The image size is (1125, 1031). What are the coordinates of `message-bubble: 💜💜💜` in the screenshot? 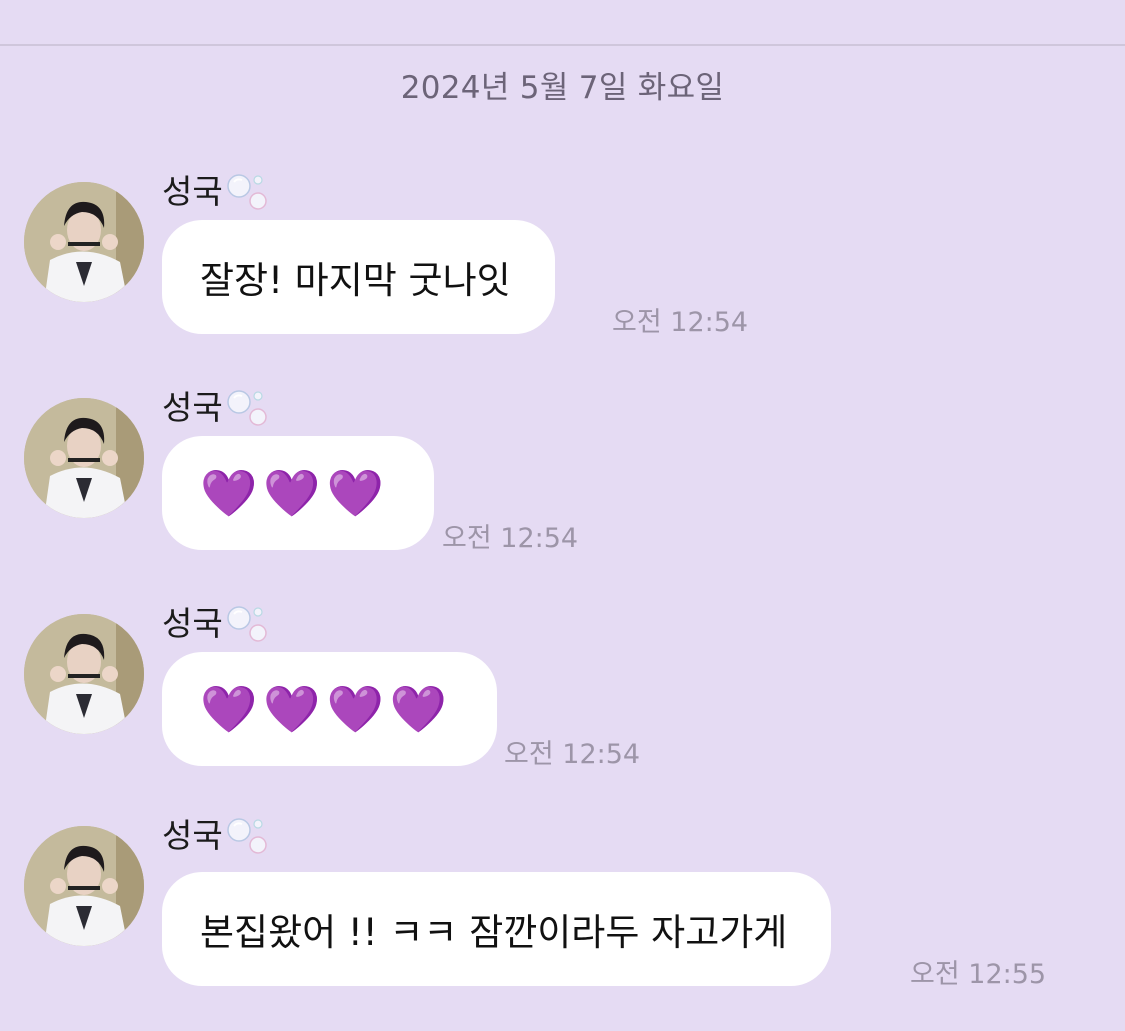 It's located at (298, 493).